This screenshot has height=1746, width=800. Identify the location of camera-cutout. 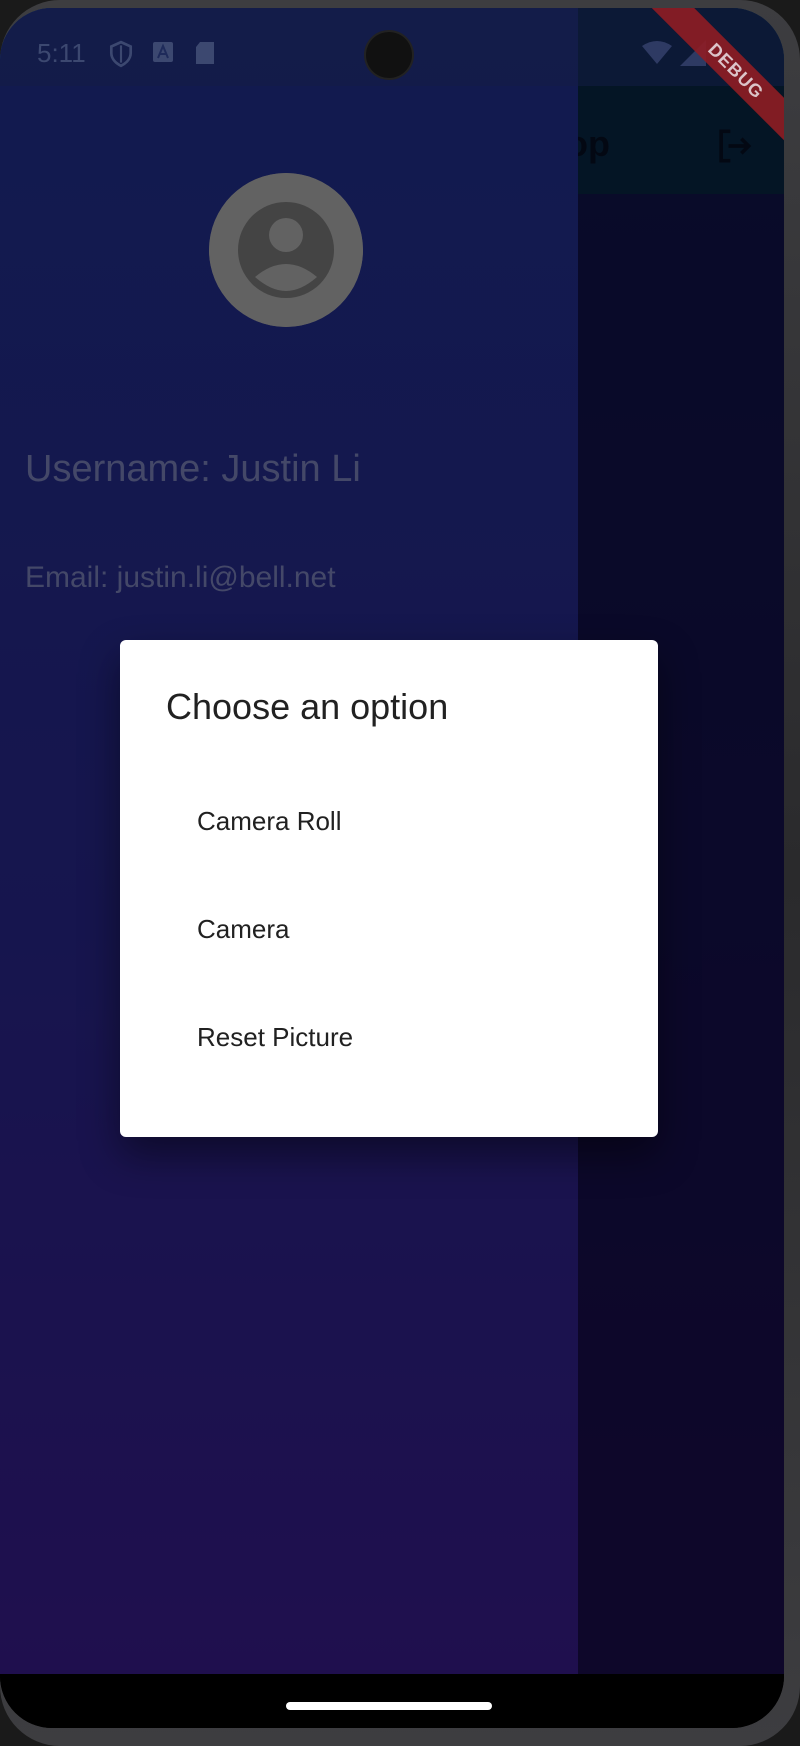
(389, 55).